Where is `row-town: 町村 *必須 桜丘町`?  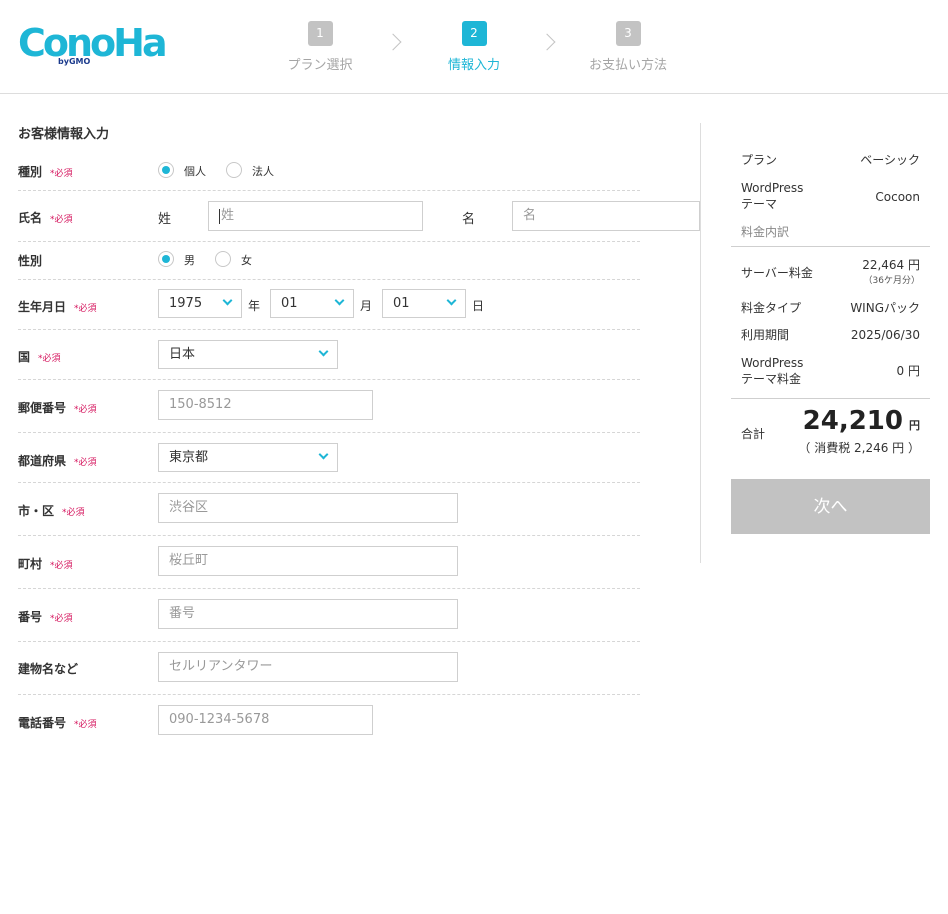 row-town: 町村 *必須 桜丘町 is located at coordinates (329, 562).